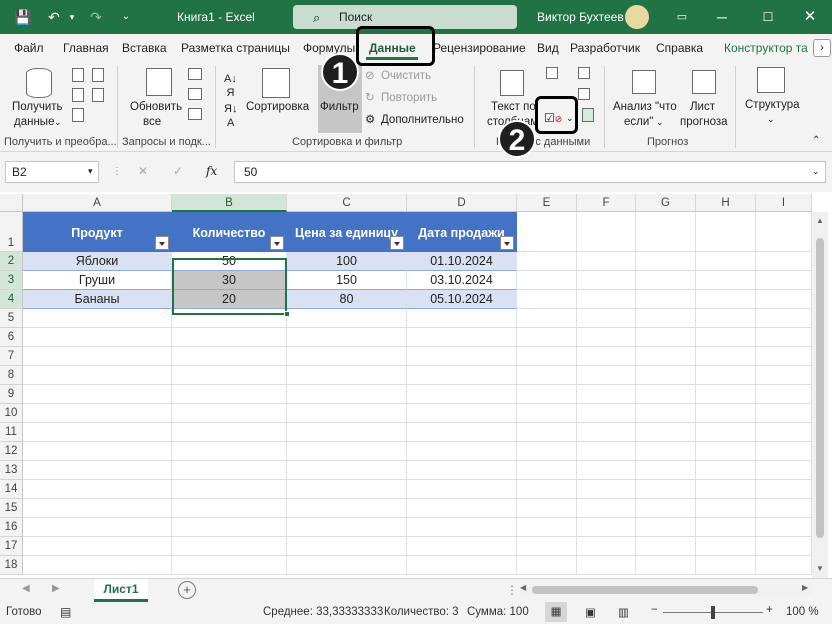 The height and width of the screenshot is (624, 832). I want to click on split-handle-icon: ⋮, so click(512, 590).